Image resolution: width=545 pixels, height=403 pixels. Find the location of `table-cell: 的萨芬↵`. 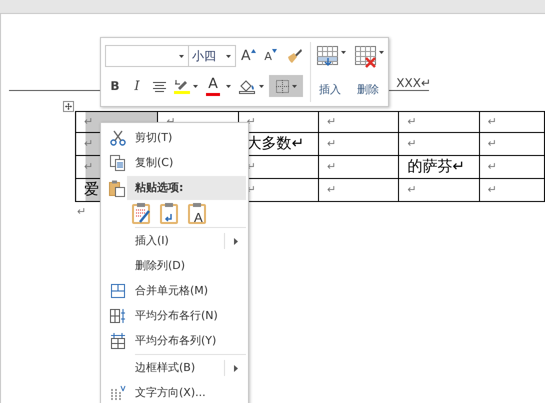

table-cell: 的萨芬↵ is located at coordinates (439, 167).